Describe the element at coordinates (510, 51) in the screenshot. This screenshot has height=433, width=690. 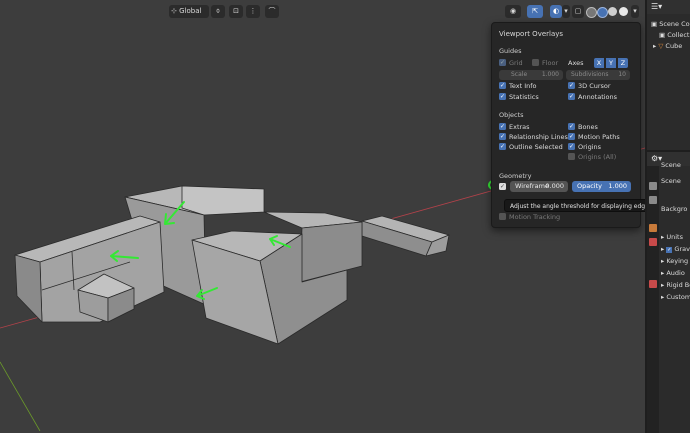
I see `guides-heading: Guides` at that location.